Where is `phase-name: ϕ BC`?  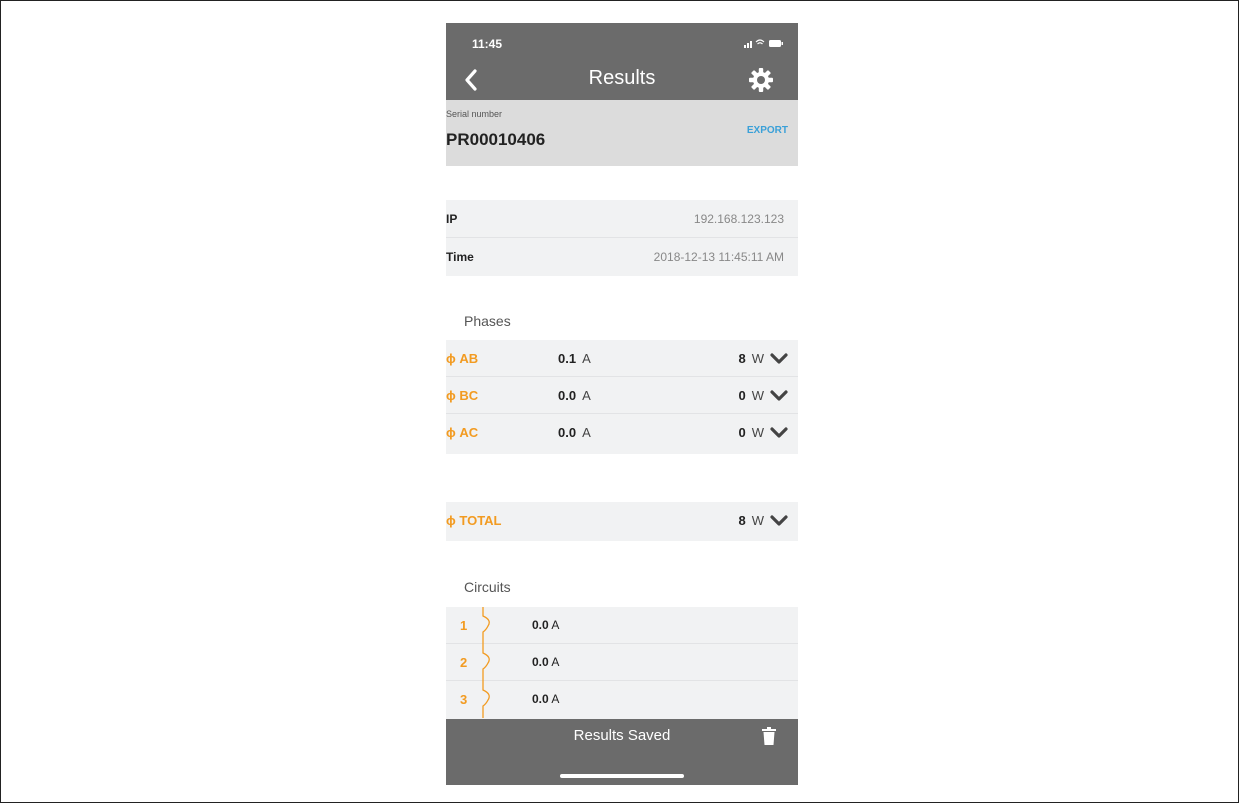 phase-name: ϕ BC is located at coordinates (462, 395).